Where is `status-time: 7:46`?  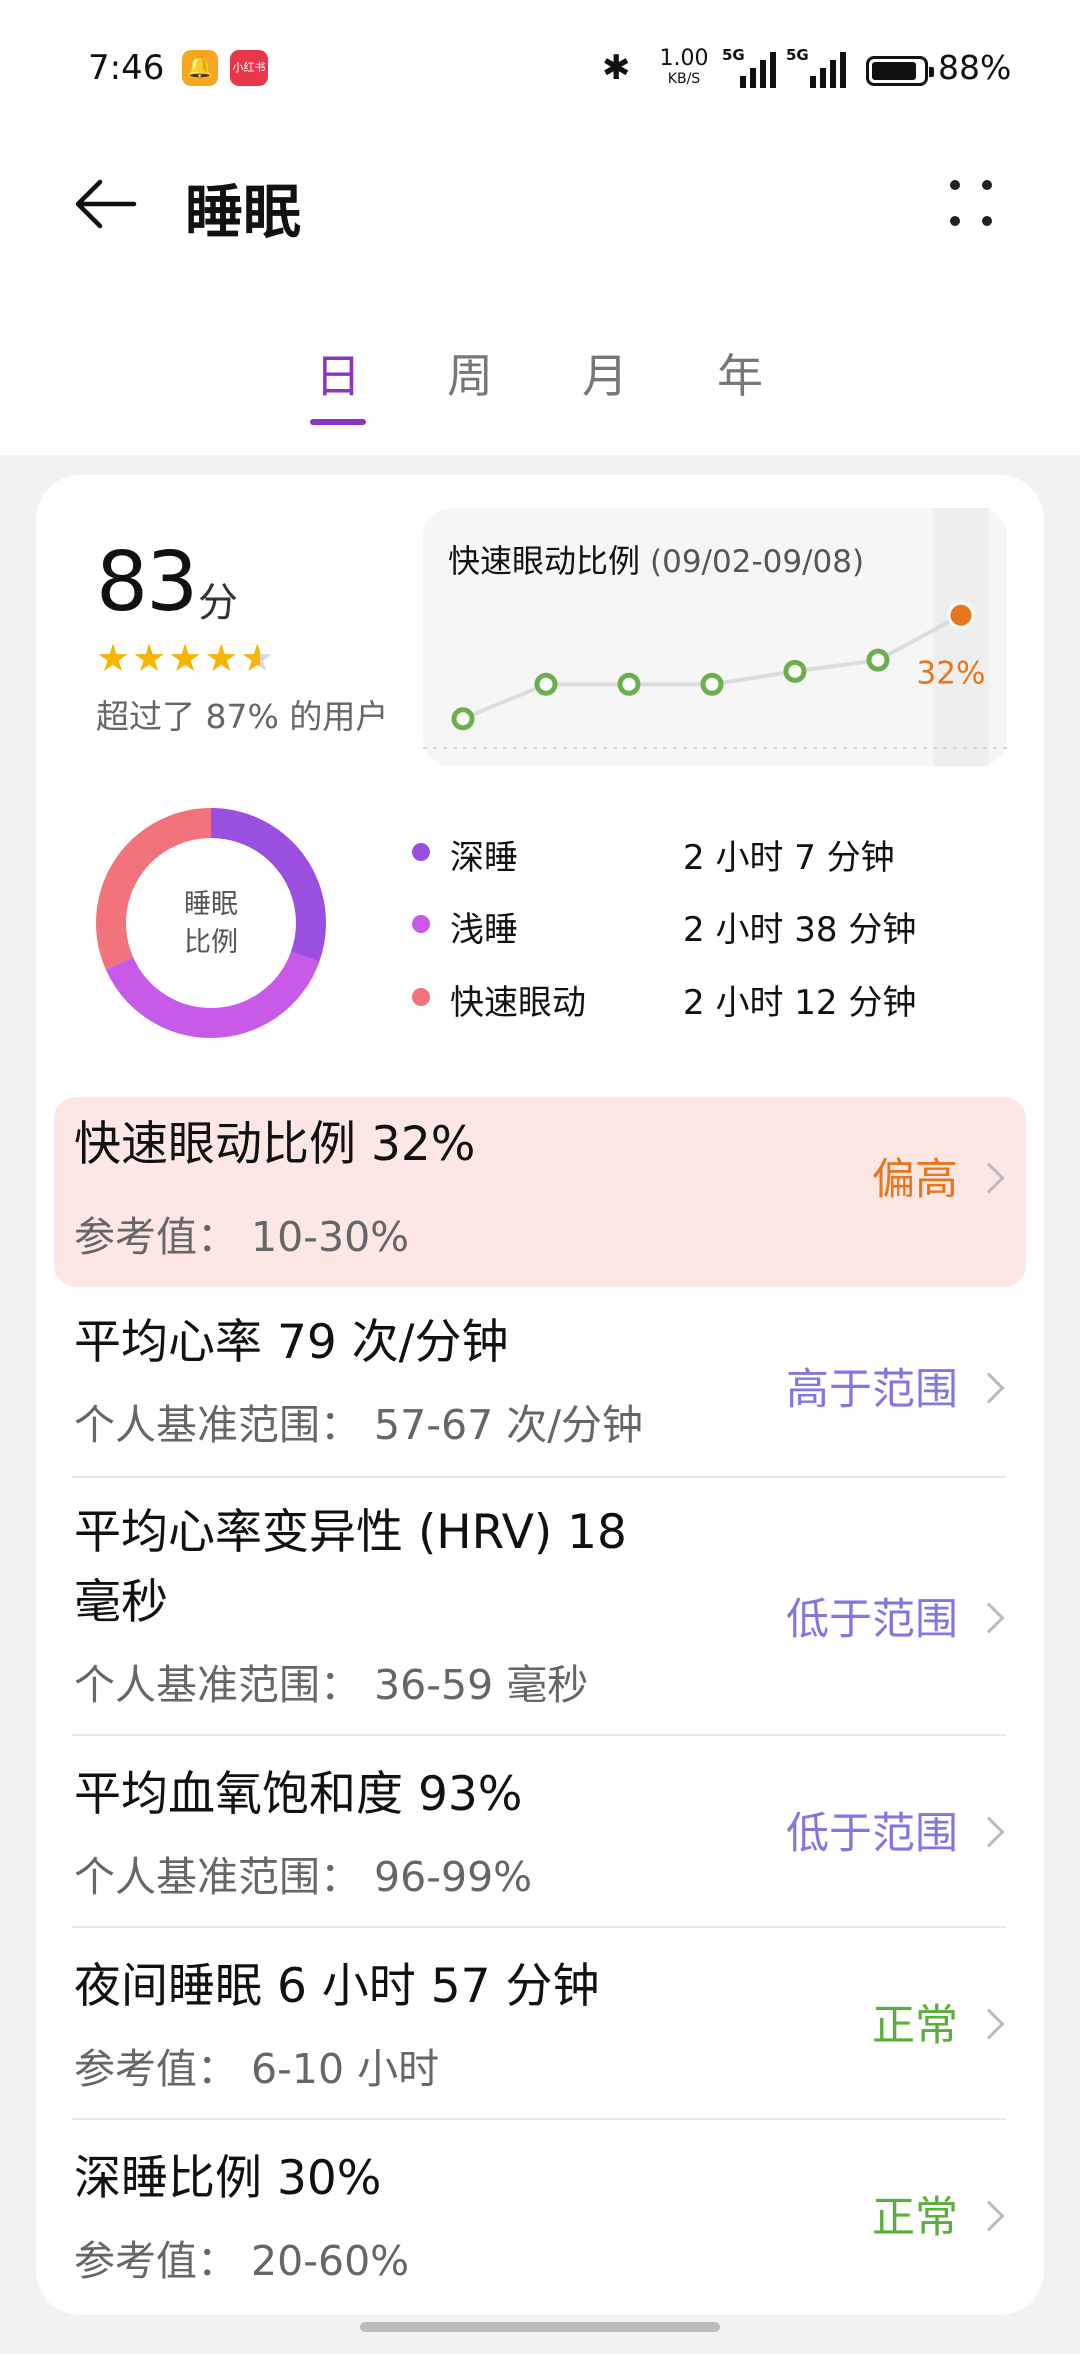
status-time: 7:46 is located at coordinates (126, 68).